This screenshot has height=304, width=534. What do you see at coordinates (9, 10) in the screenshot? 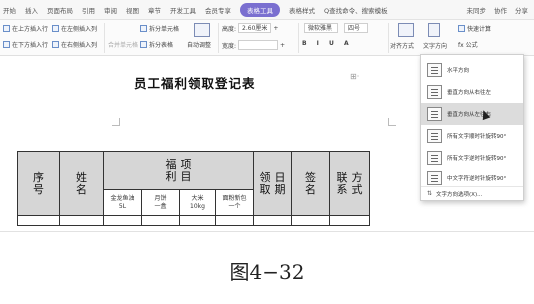
I see `menu-start: 开始` at bounding box center [9, 10].